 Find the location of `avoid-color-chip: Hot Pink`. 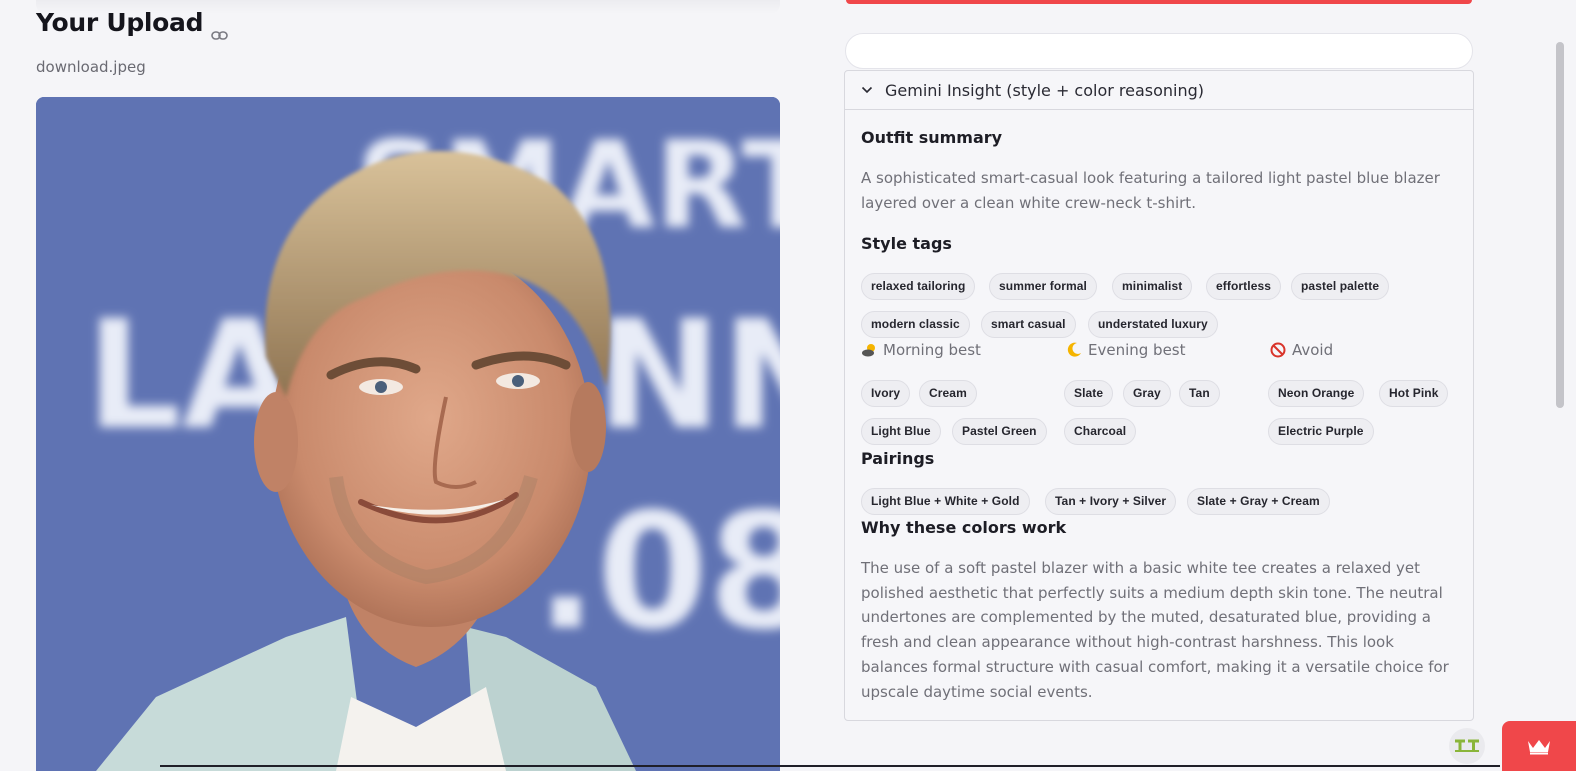

avoid-color-chip: Hot Pink is located at coordinates (1414, 393).